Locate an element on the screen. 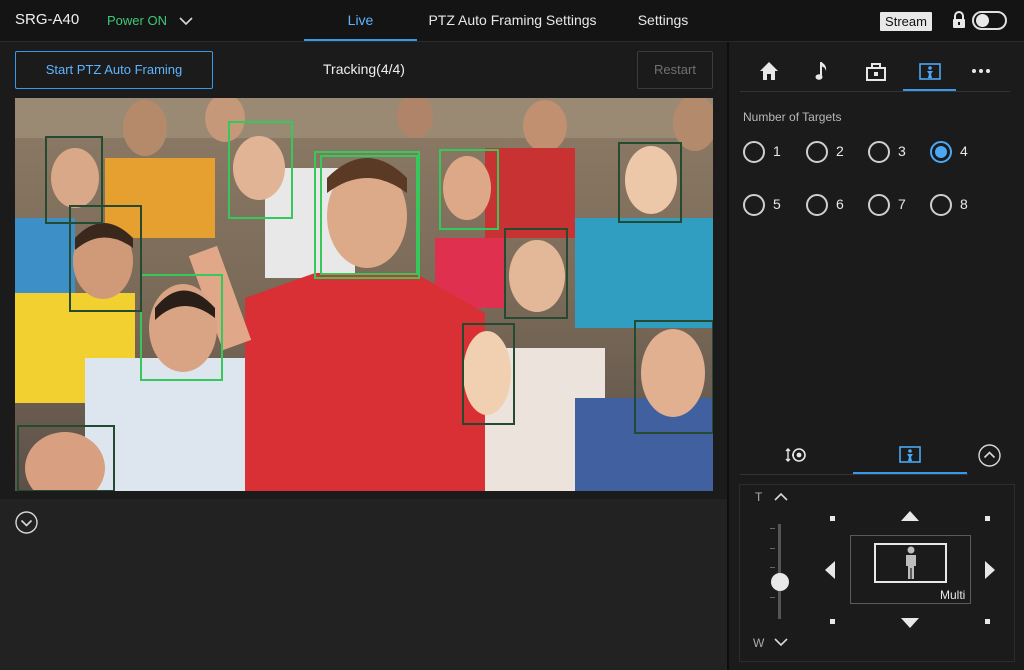 Image resolution: width=1024 pixels, height=670 pixels. pan-tilt-up-left-button is located at coordinates (832, 518).